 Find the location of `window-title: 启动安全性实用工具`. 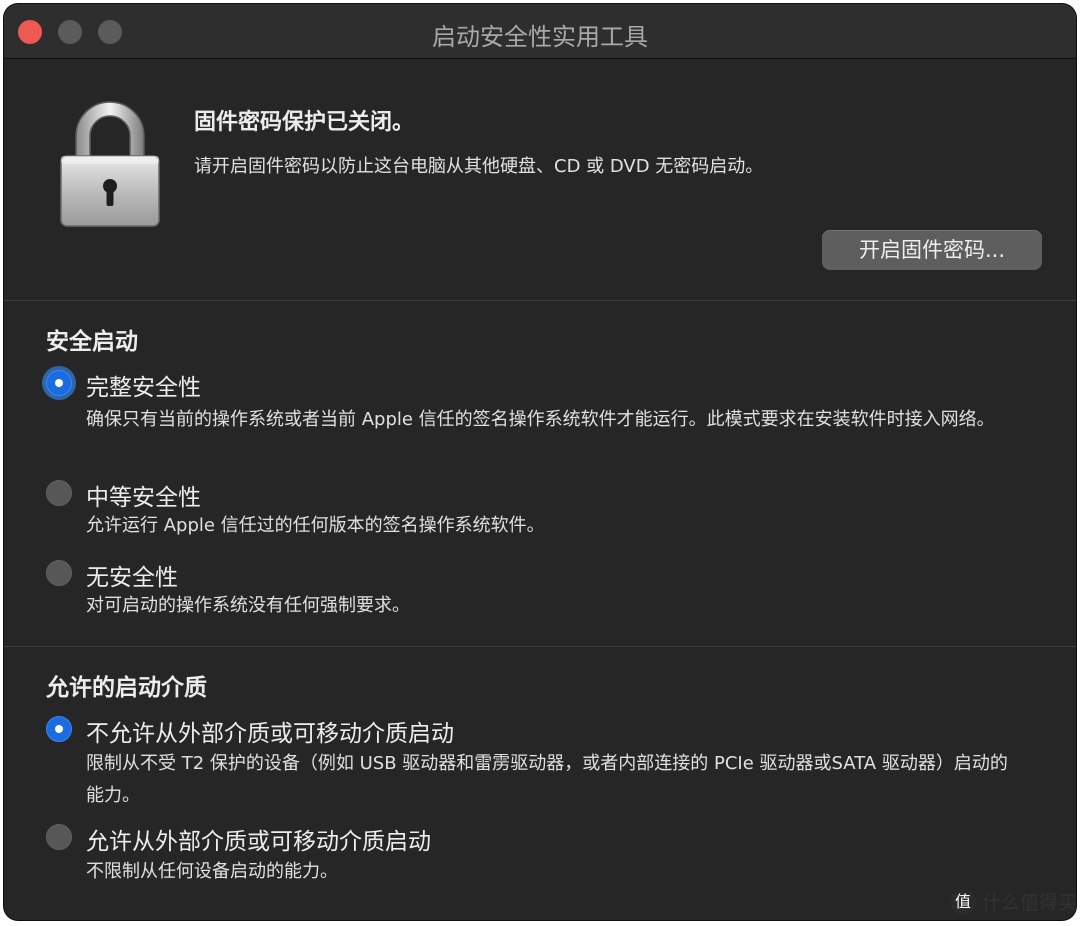

window-title: 启动安全性实用工具 is located at coordinates (540, 37).